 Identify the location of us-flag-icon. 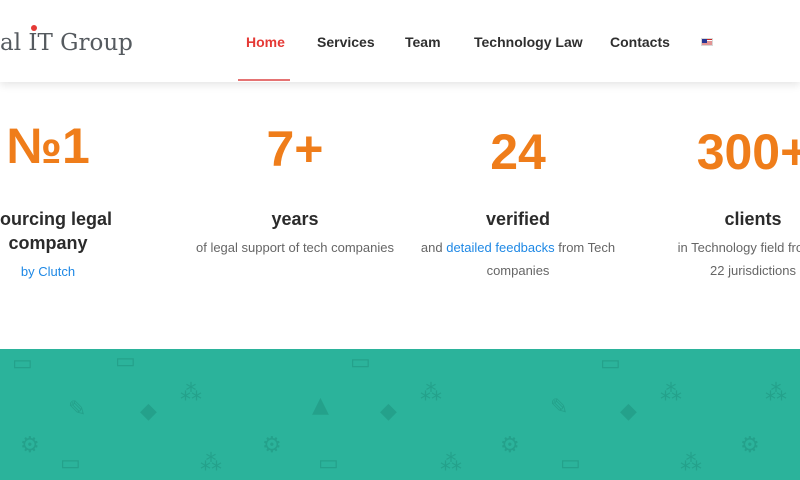
(707, 42).